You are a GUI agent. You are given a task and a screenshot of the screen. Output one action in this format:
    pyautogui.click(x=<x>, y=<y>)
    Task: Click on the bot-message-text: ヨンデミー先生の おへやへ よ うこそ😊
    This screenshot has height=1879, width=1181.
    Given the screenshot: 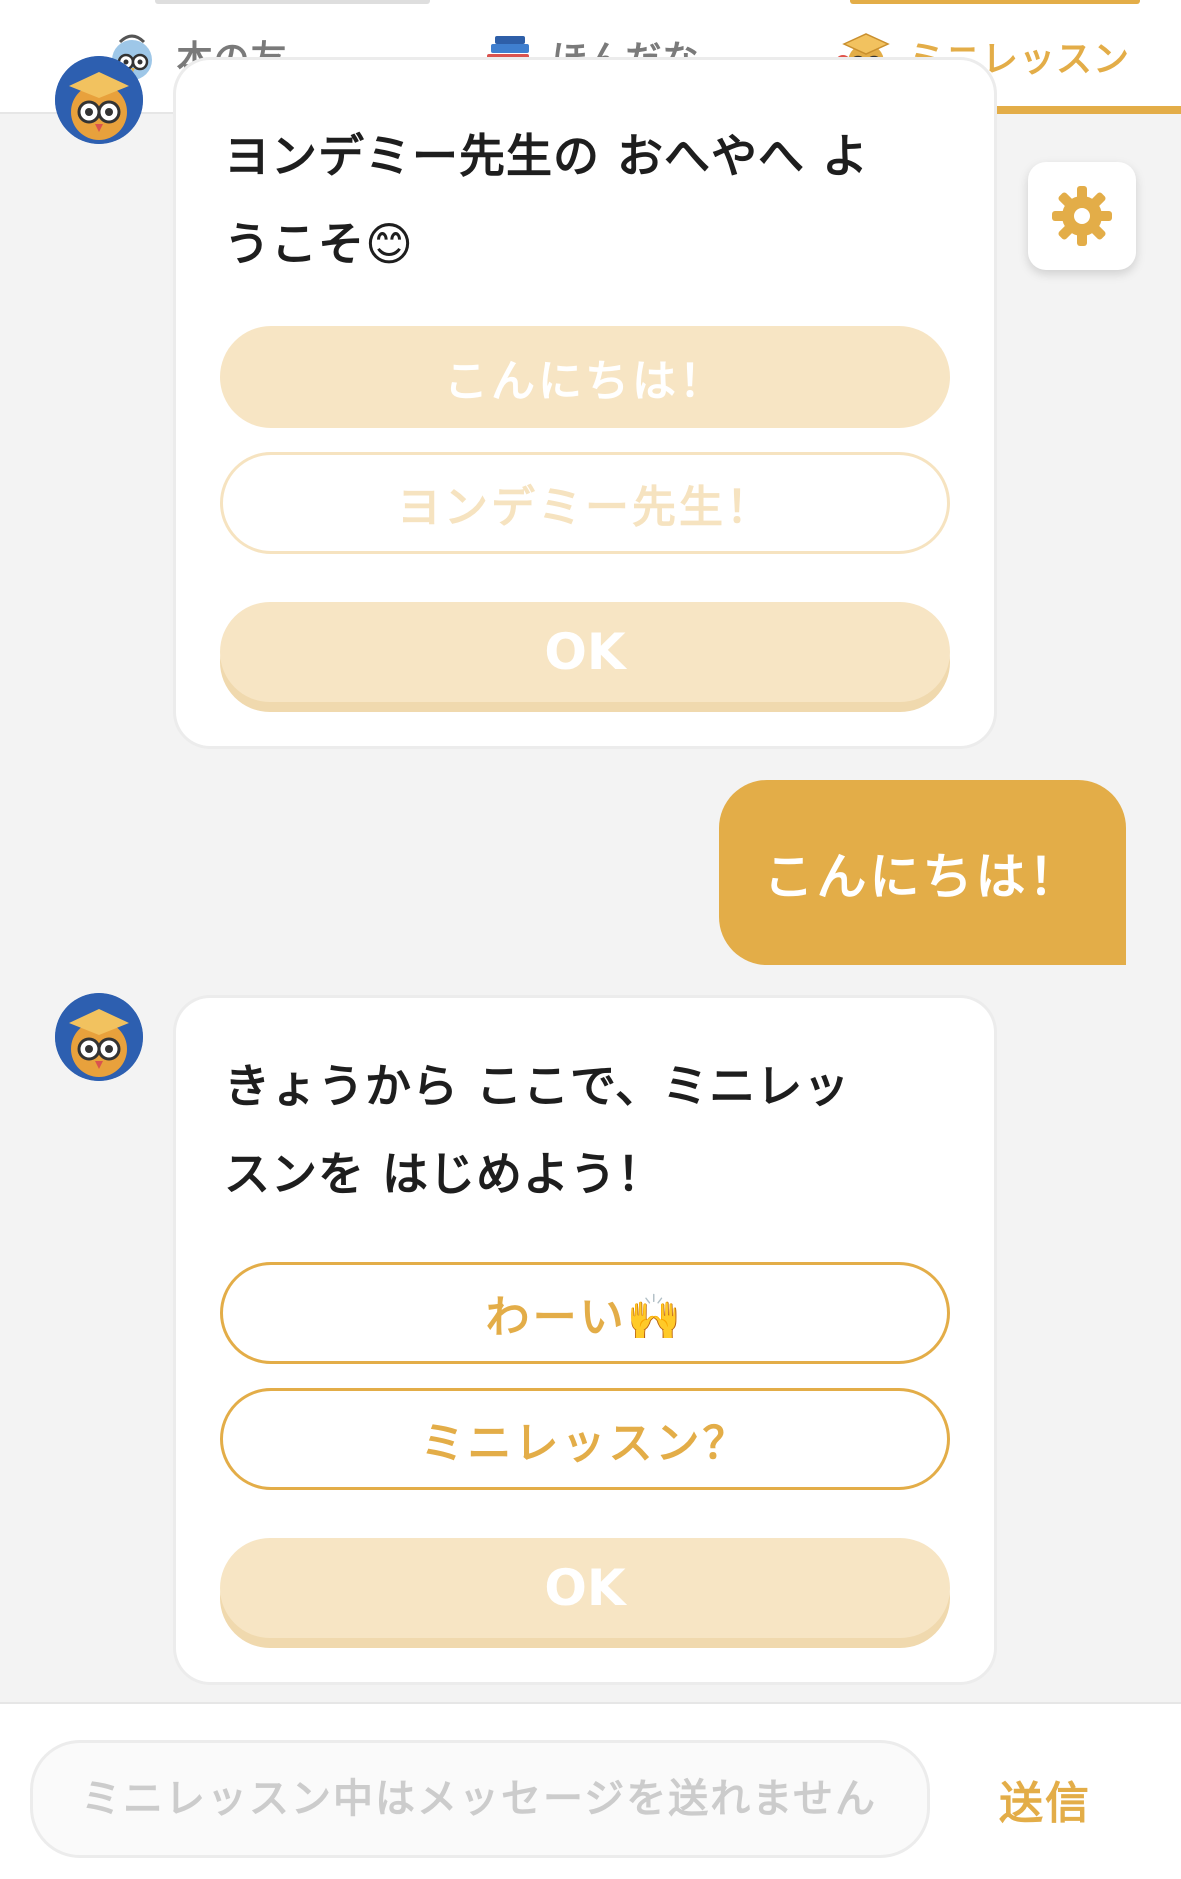 What is the action you would take?
    pyautogui.click(x=589, y=200)
    